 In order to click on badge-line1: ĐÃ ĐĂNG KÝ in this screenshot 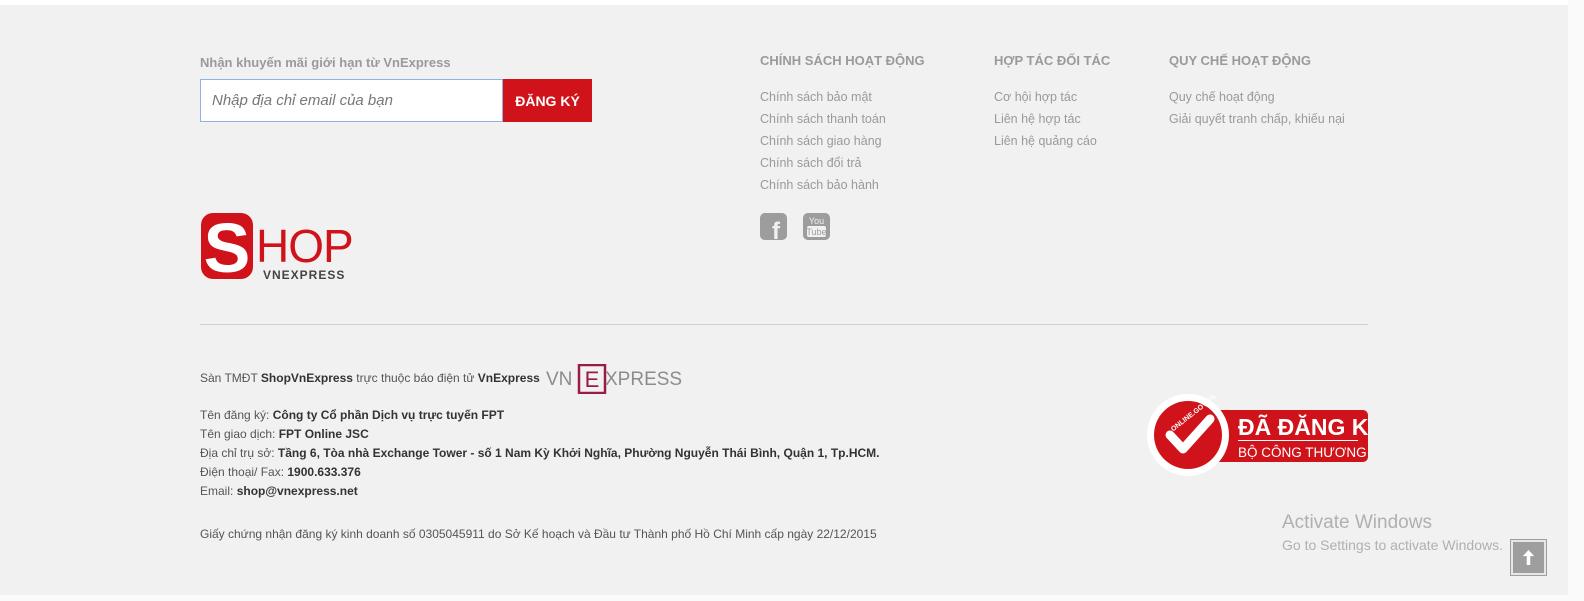, I will do `click(1304, 426)`.